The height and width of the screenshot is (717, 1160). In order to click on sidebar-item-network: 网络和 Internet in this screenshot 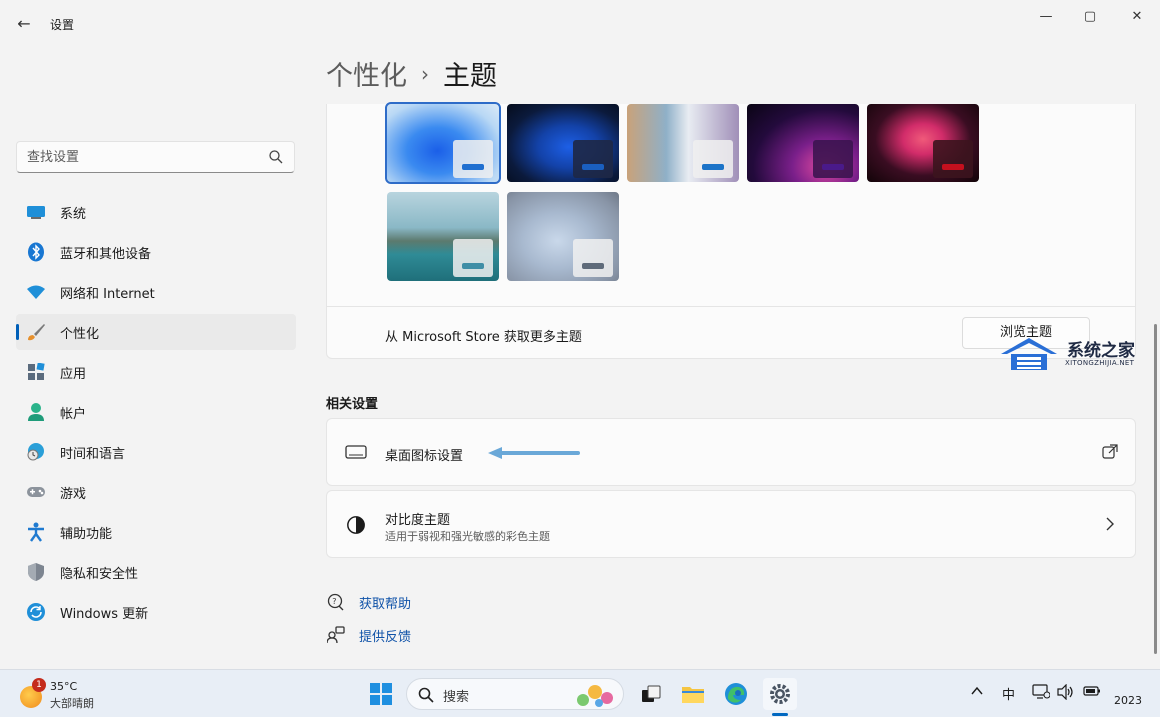, I will do `click(156, 292)`.